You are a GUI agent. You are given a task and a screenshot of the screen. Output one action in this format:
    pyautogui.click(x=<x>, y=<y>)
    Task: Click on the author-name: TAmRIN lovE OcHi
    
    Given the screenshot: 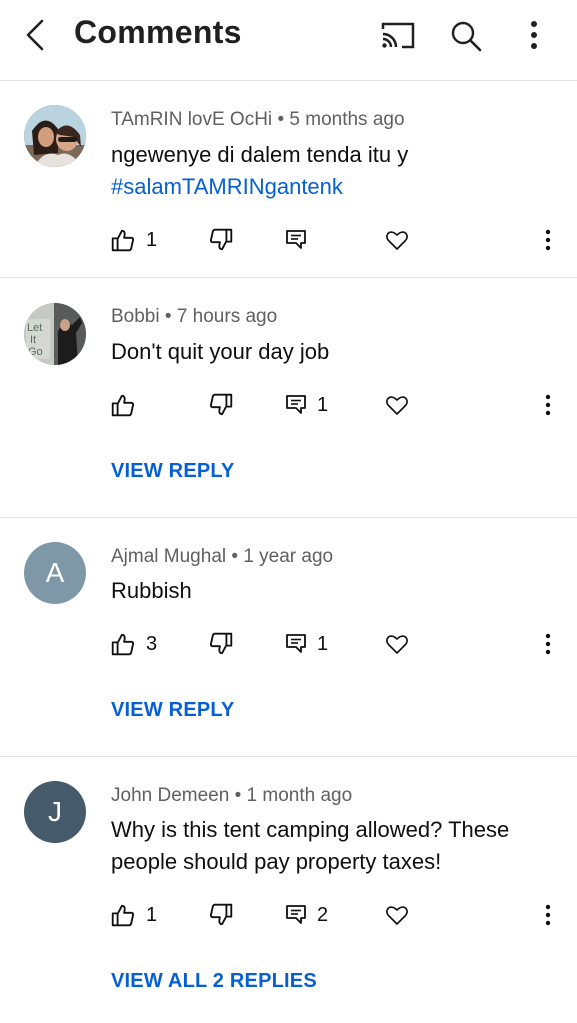 What is the action you would take?
    pyautogui.click(x=191, y=119)
    